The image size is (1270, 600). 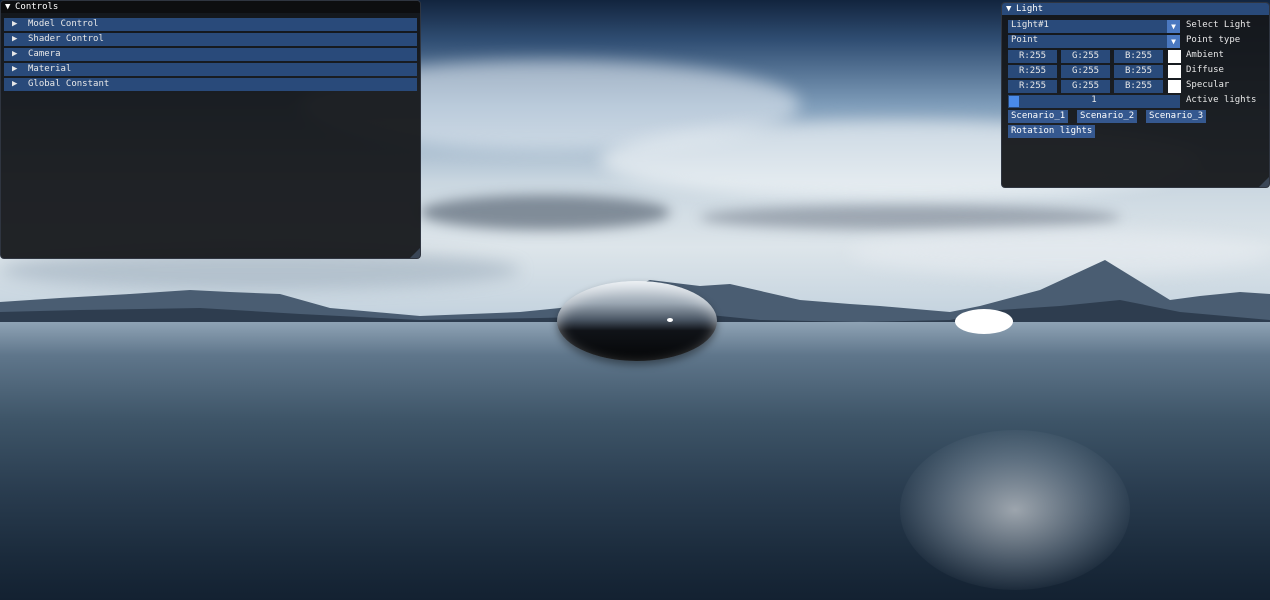 What do you see at coordinates (637, 321) in the screenshot?
I see `reflective-sphere-model` at bounding box center [637, 321].